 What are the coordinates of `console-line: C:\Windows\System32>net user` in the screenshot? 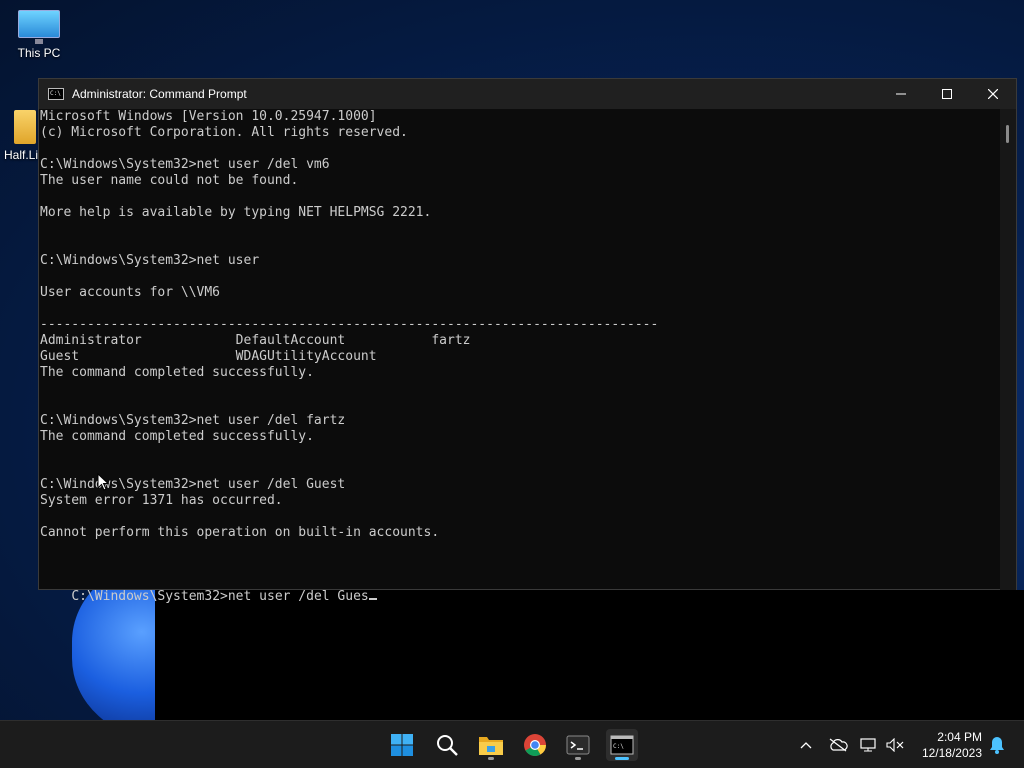 It's located at (150, 260).